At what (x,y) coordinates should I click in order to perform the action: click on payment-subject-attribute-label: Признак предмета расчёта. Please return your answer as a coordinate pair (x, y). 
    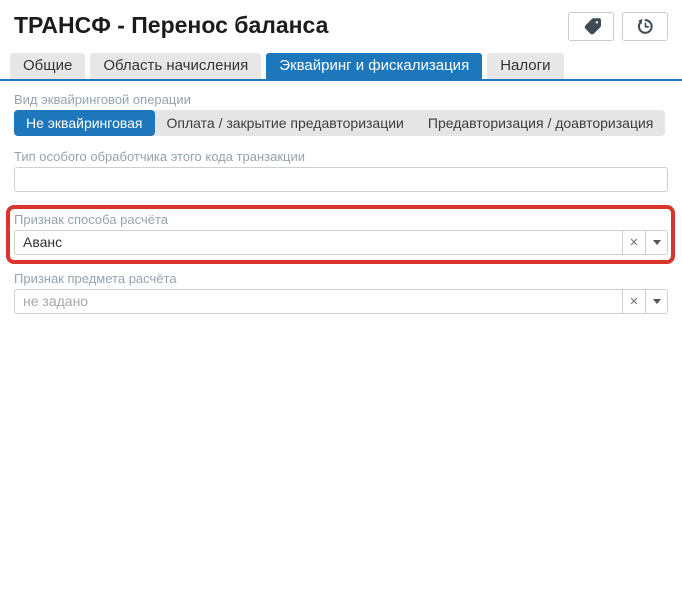
    Looking at the image, I should click on (95, 278).